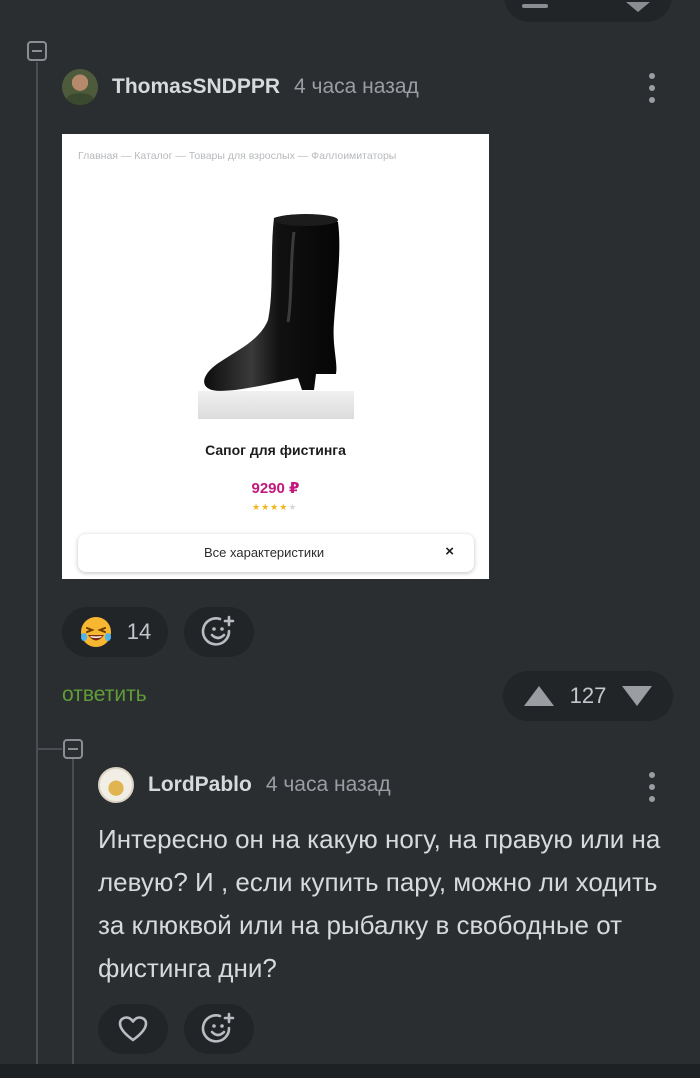  Describe the element at coordinates (275, 450) in the screenshot. I see `product-title: Сапог для фистинга` at that location.